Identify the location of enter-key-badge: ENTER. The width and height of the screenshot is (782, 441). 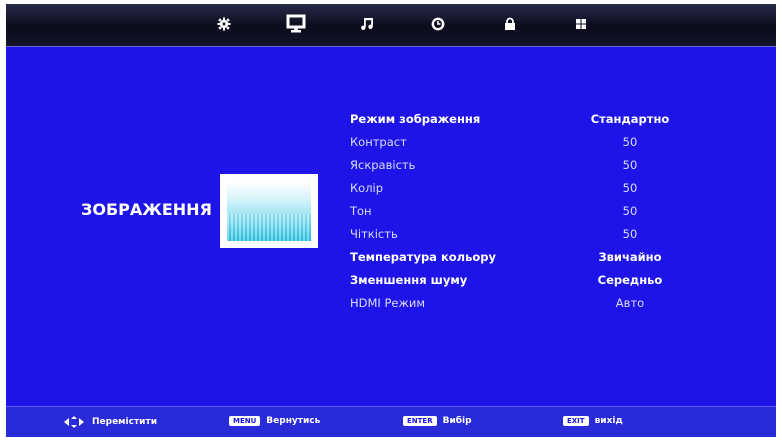
(420, 421).